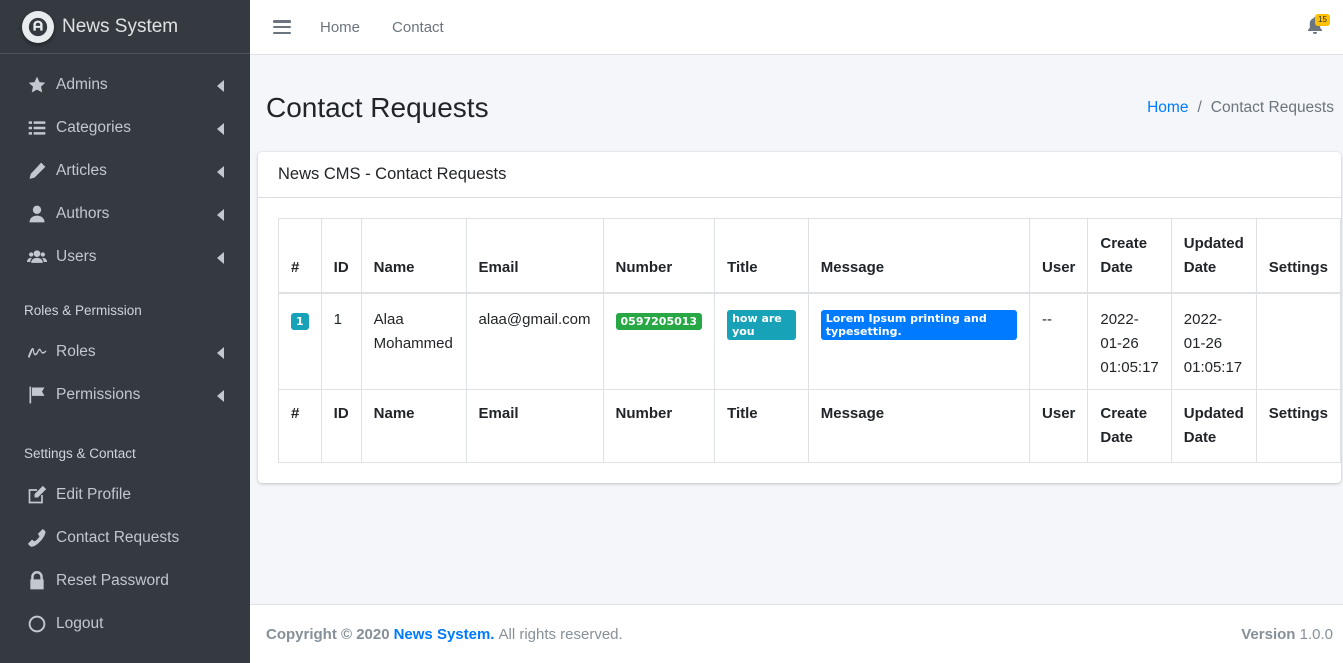  I want to click on footer-version-label: Version, so click(1268, 634).